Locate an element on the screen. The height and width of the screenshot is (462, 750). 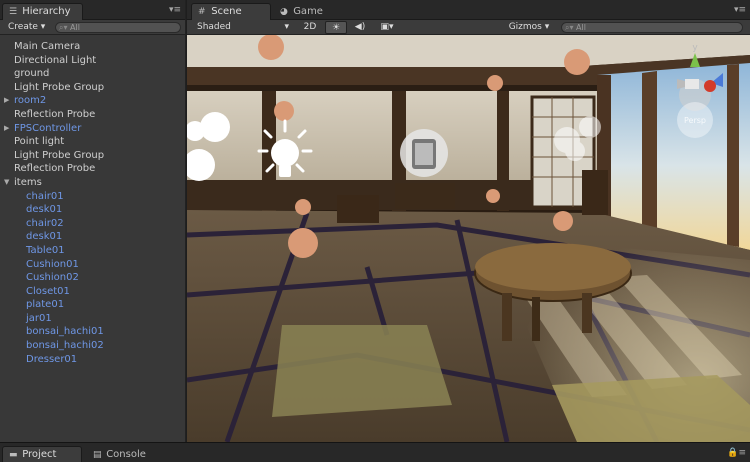
hierarchy-item: Cushion01 is located at coordinates (92, 265).